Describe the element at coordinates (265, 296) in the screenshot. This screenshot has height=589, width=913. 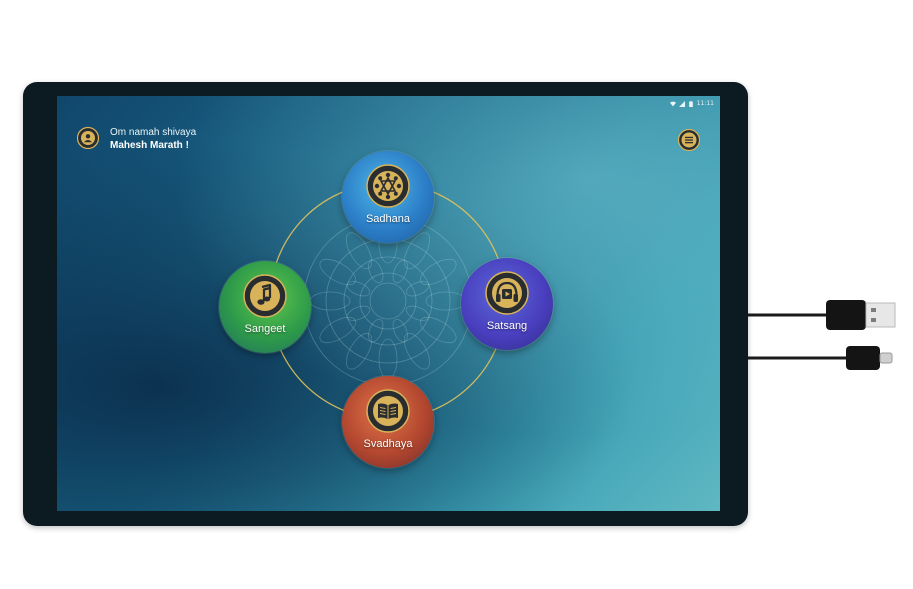
I see `music-note-icon` at that location.